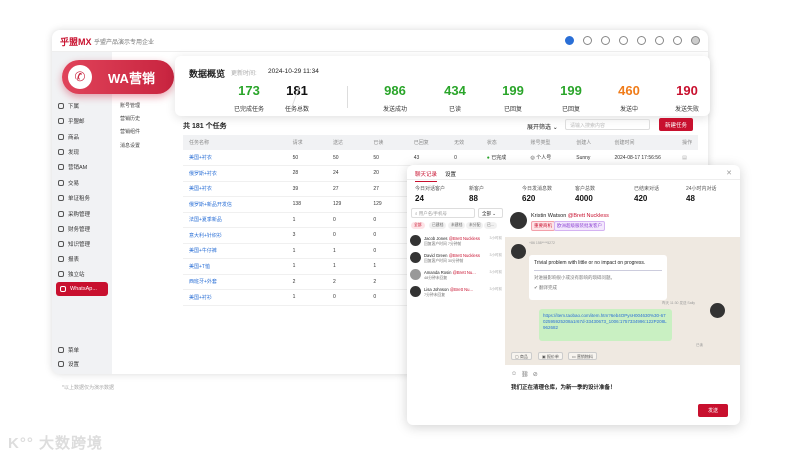  Describe the element at coordinates (582, 356) in the screenshot. I see `marketing-material-button: ▭ 营销物料` at that location.